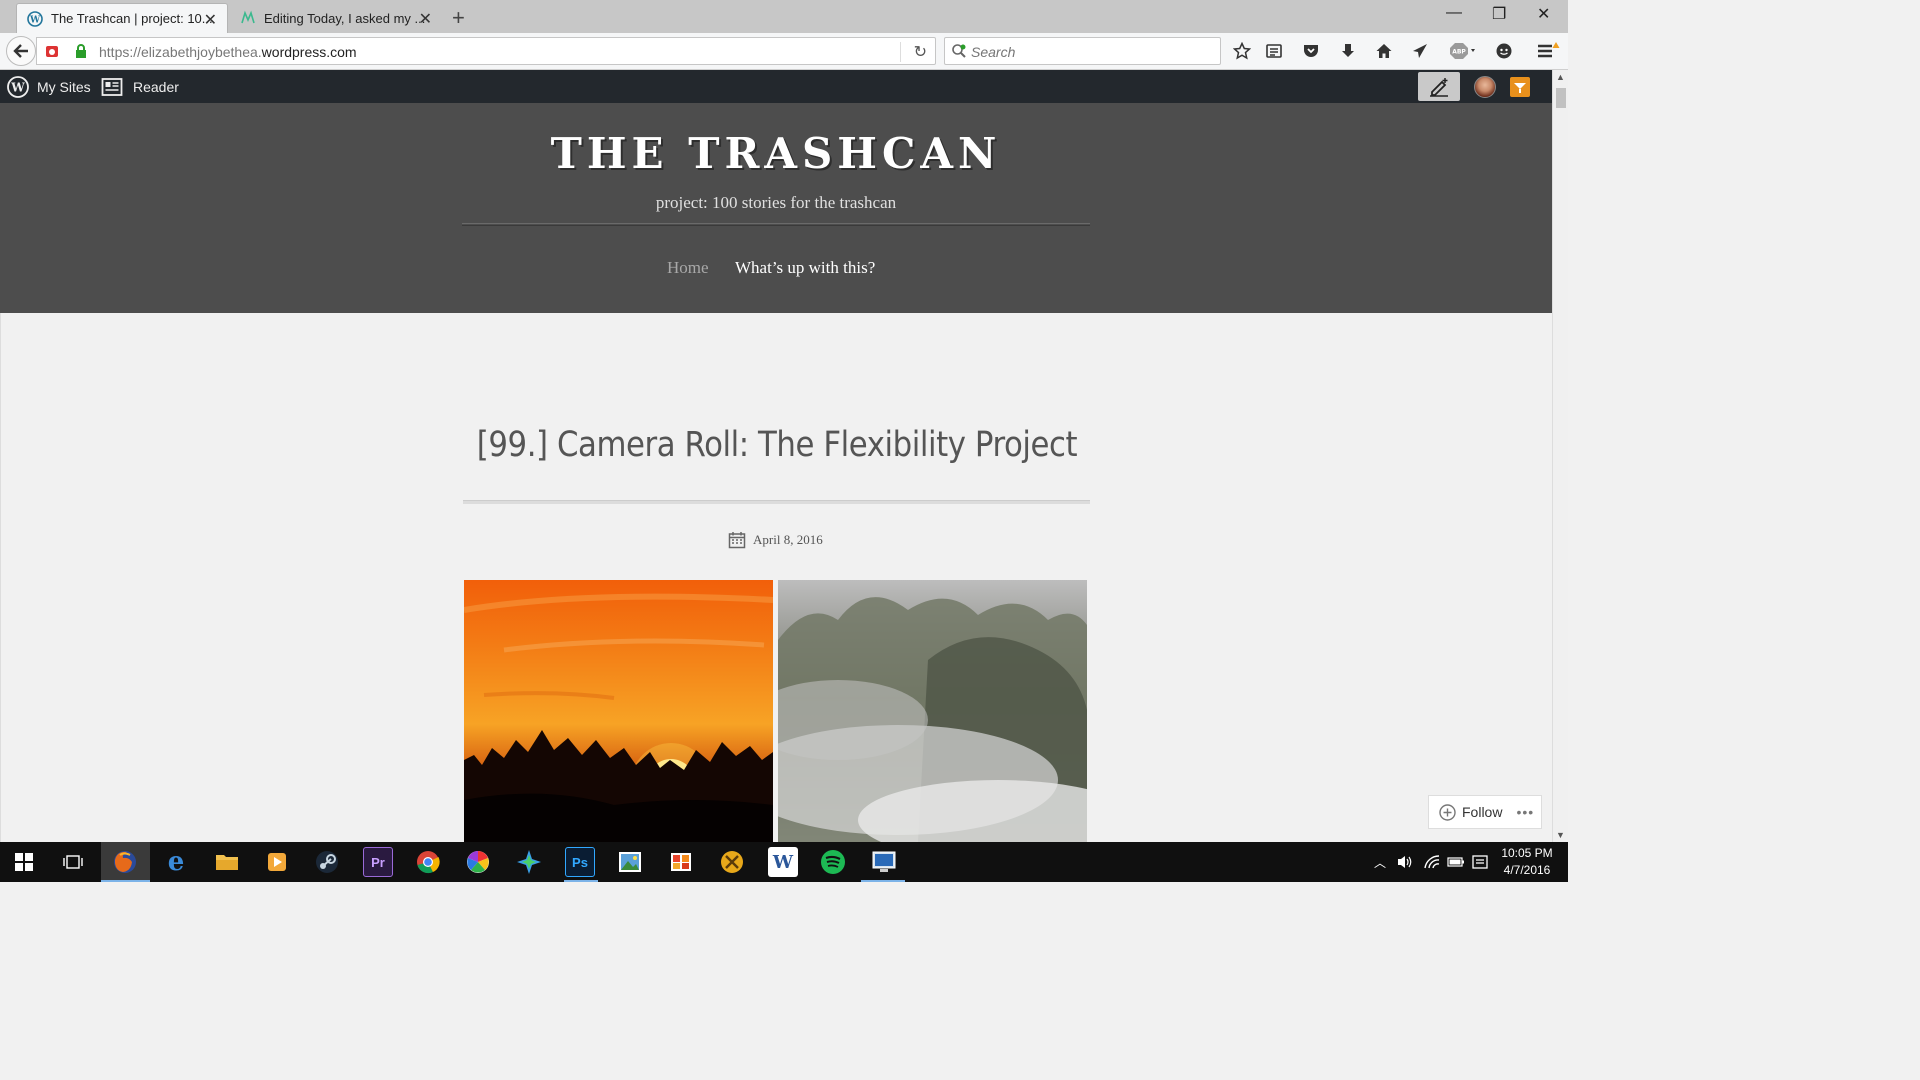 Image resolution: width=1920 pixels, height=1080 pixels. I want to click on scroll-thumb, so click(1561, 98).